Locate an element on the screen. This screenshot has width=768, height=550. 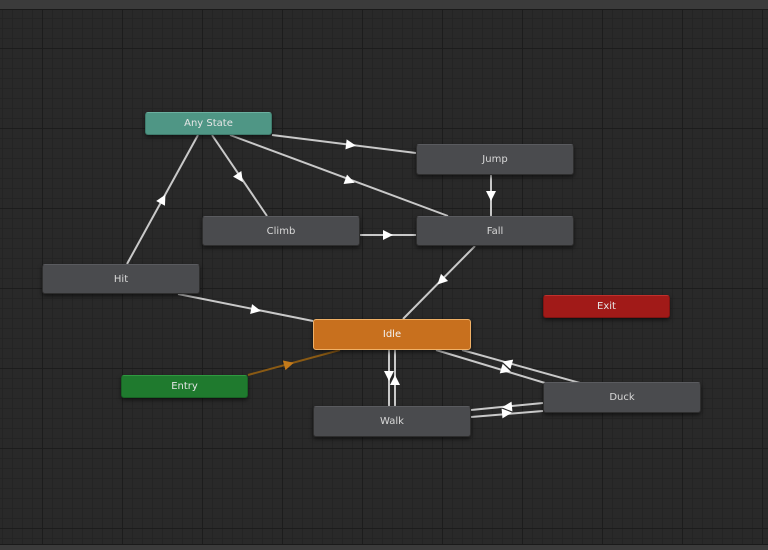
state-label: Climb is located at coordinates (281, 231).